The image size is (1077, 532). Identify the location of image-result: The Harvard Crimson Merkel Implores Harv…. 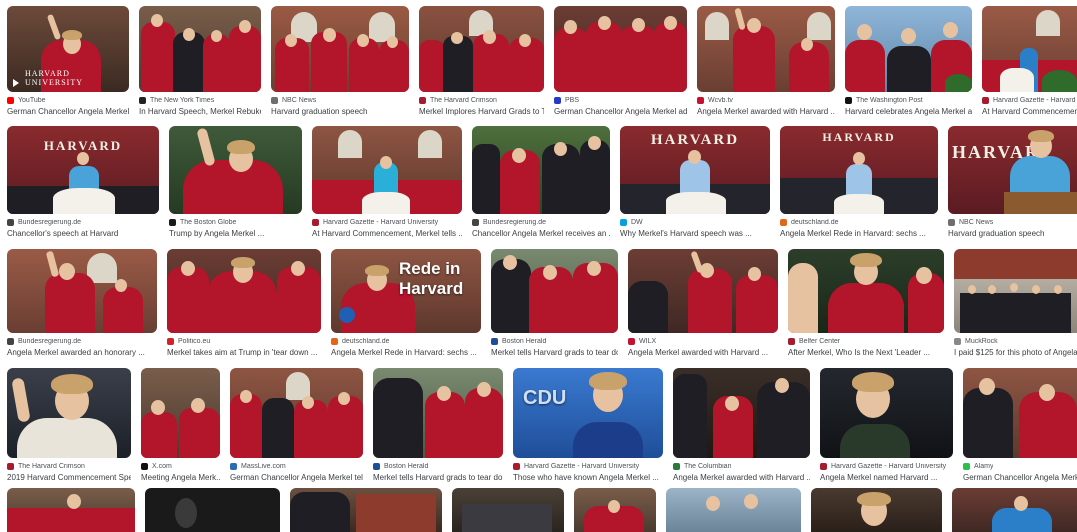
(481, 61).